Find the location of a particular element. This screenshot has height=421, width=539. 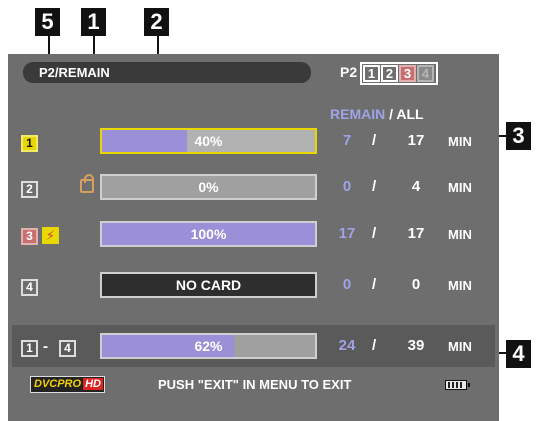

remain-header: REMAIN is located at coordinates (358, 114).